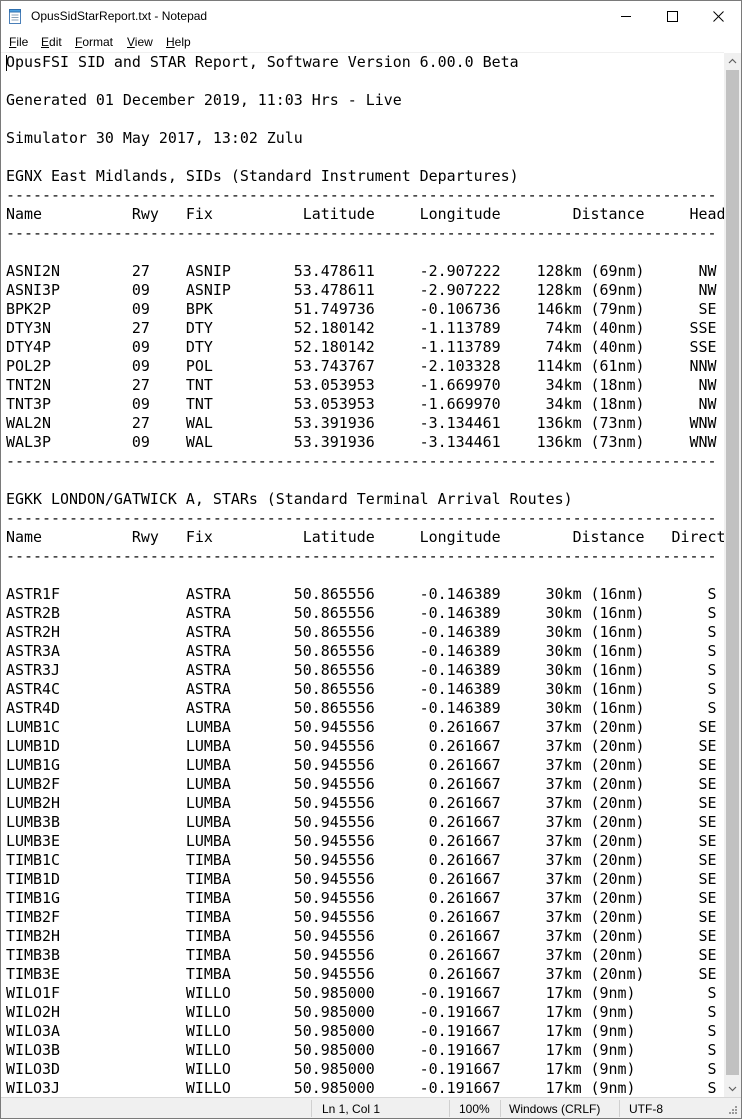  I want to click on menu-view-label: View, so click(140, 42).